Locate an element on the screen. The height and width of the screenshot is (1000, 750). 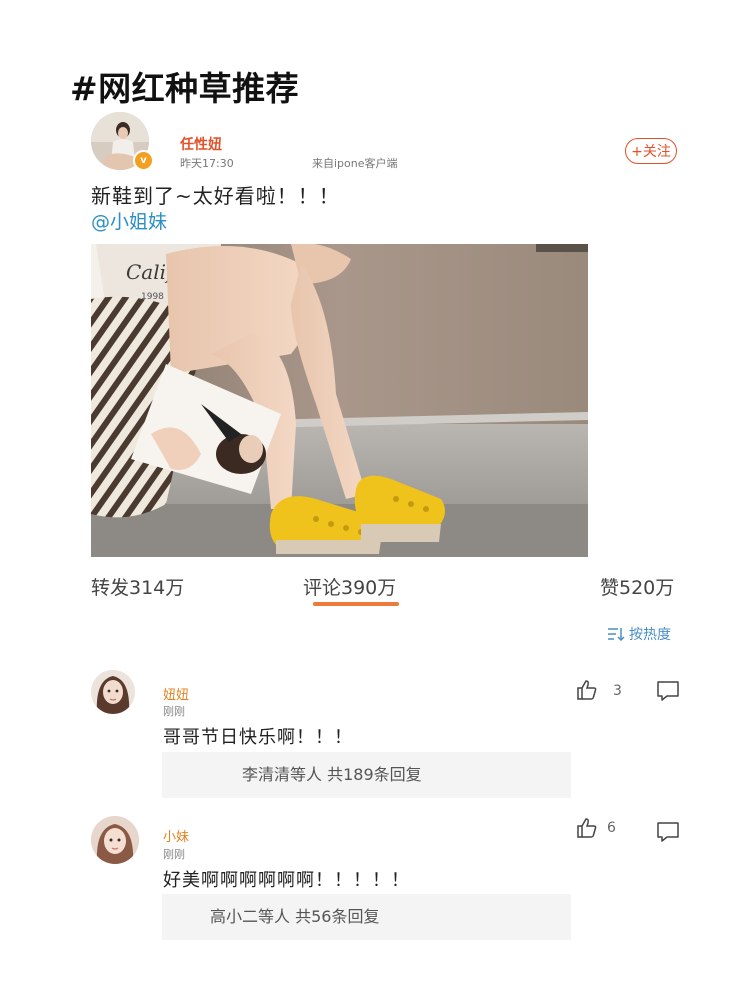
reply-summary: 李清清等人 共189条回复 is located at coordinates (366, 775).